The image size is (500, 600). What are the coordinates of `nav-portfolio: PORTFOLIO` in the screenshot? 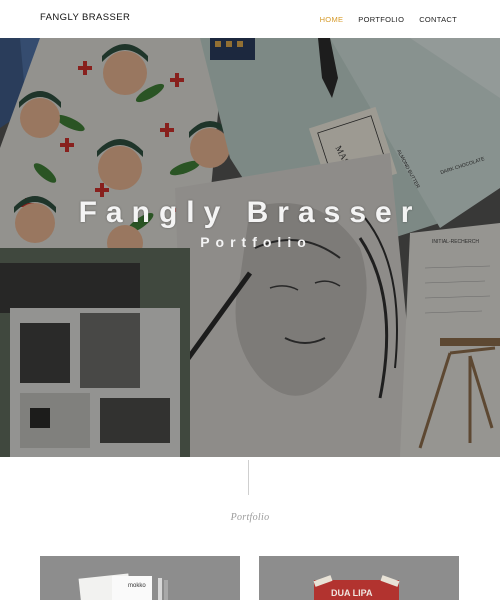 It's located at (381, 19).